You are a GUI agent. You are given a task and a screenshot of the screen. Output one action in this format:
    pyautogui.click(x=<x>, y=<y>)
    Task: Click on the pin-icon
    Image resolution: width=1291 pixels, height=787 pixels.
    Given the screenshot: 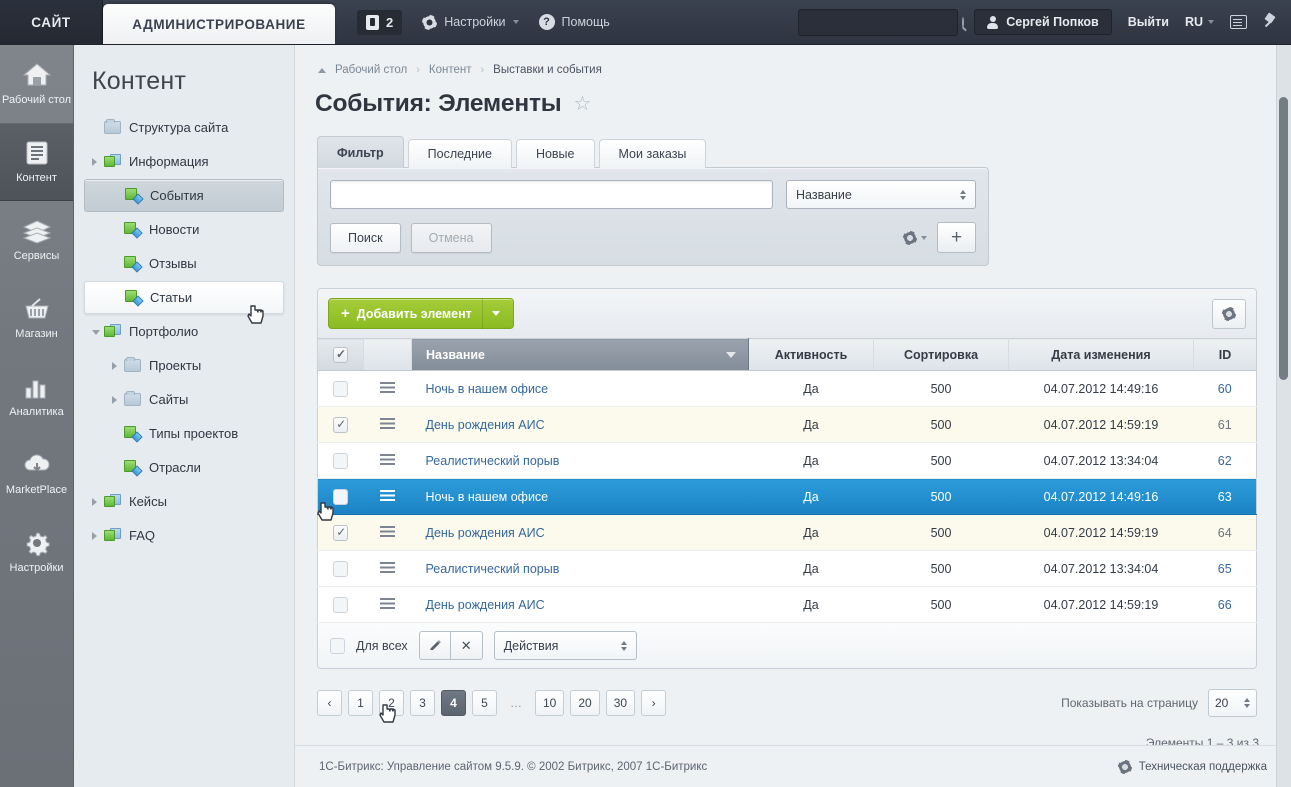 What is the action you would take?
    pyautogui.click(x=1270, y=22)
    